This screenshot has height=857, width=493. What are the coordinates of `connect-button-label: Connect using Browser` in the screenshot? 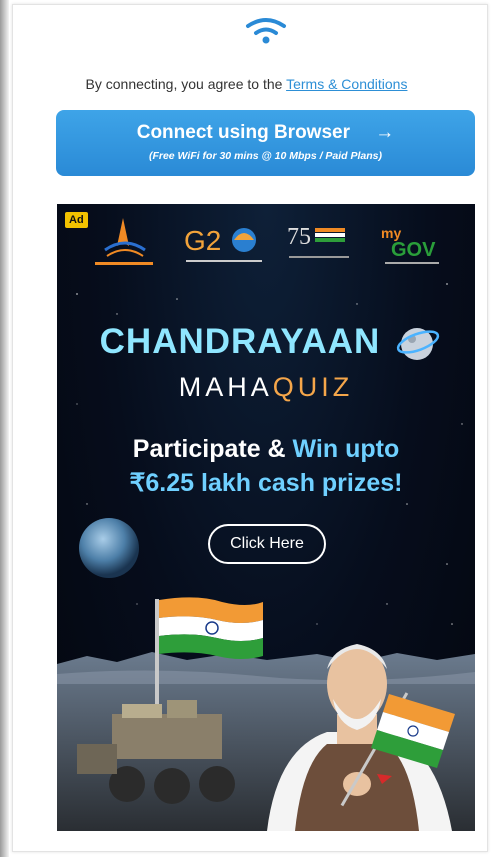 It's located at (243, 132).